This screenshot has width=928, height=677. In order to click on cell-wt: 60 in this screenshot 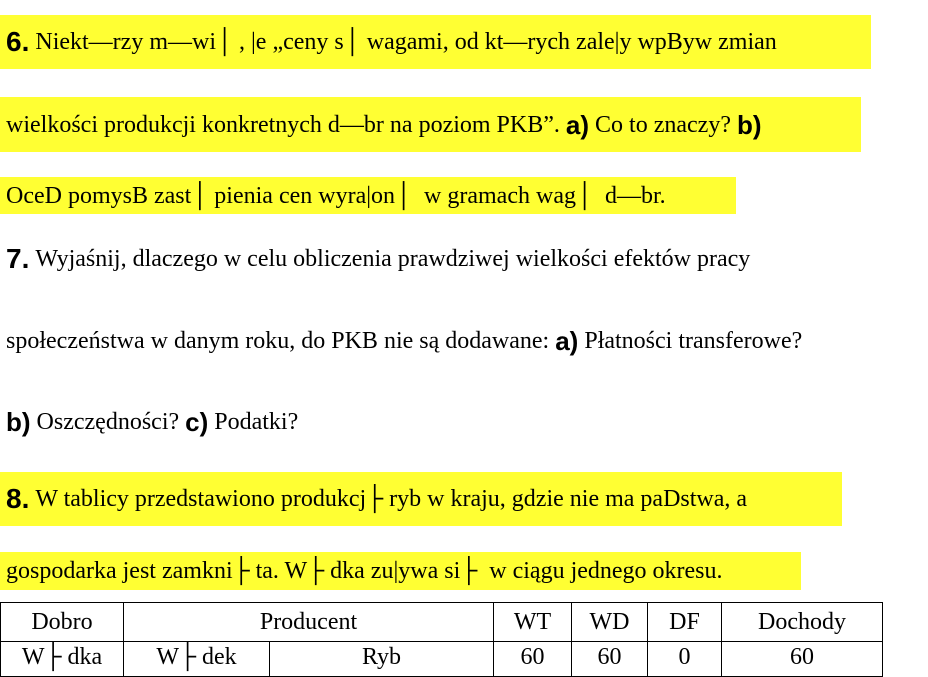, I will do `click(532, 659)`.